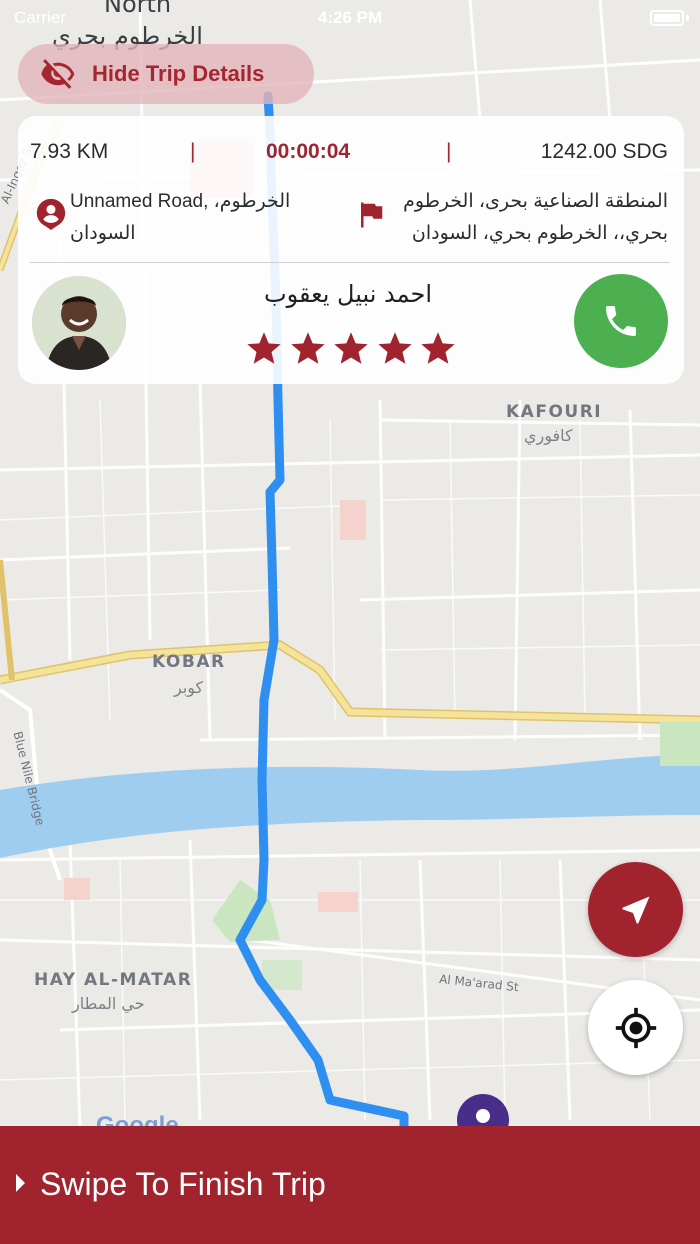 This screenshot has height=1244, width=700. Describe the element at coordinates (350, 262) in the screenshot. I see `card-divider` at that location.